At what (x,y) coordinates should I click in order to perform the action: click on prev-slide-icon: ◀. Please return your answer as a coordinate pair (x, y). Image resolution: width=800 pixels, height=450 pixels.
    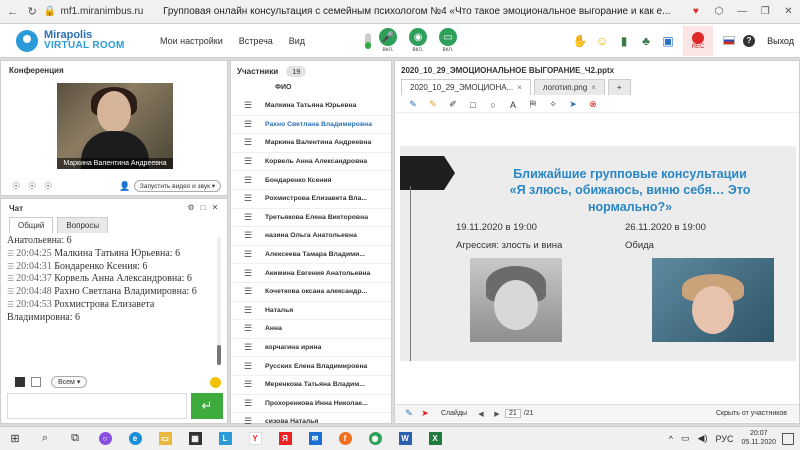
    Looking at the image, I should click on (481, 414).